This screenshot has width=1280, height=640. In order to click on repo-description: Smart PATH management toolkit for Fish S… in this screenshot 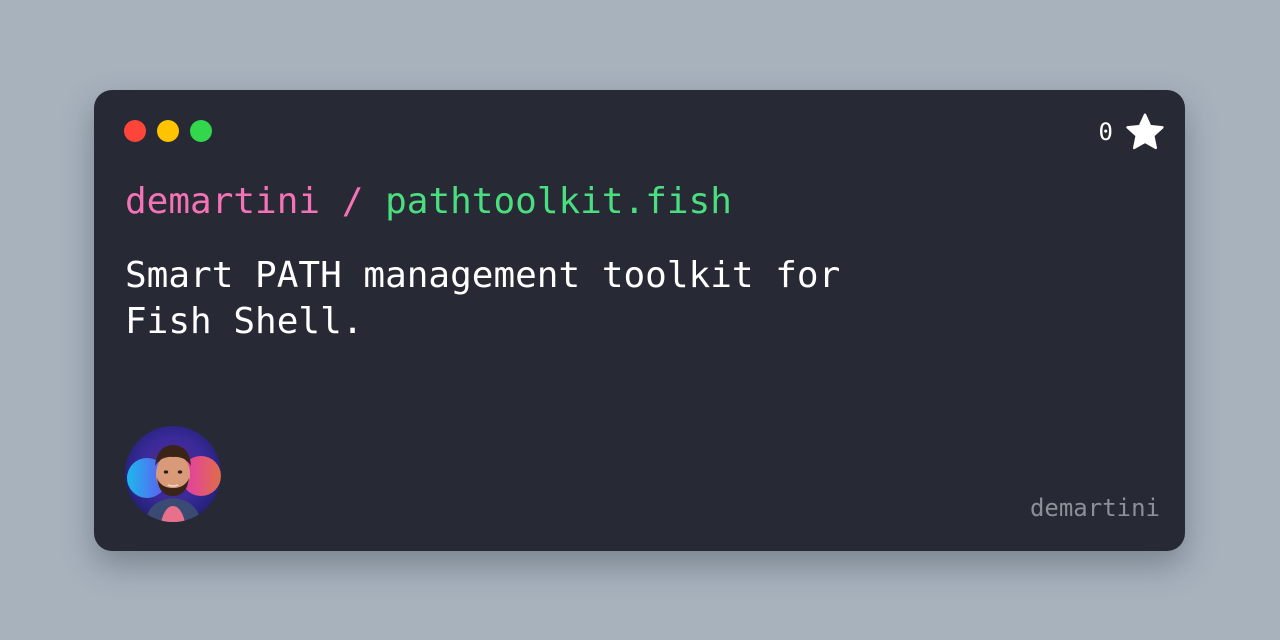, I will do `click(483, 298)`.